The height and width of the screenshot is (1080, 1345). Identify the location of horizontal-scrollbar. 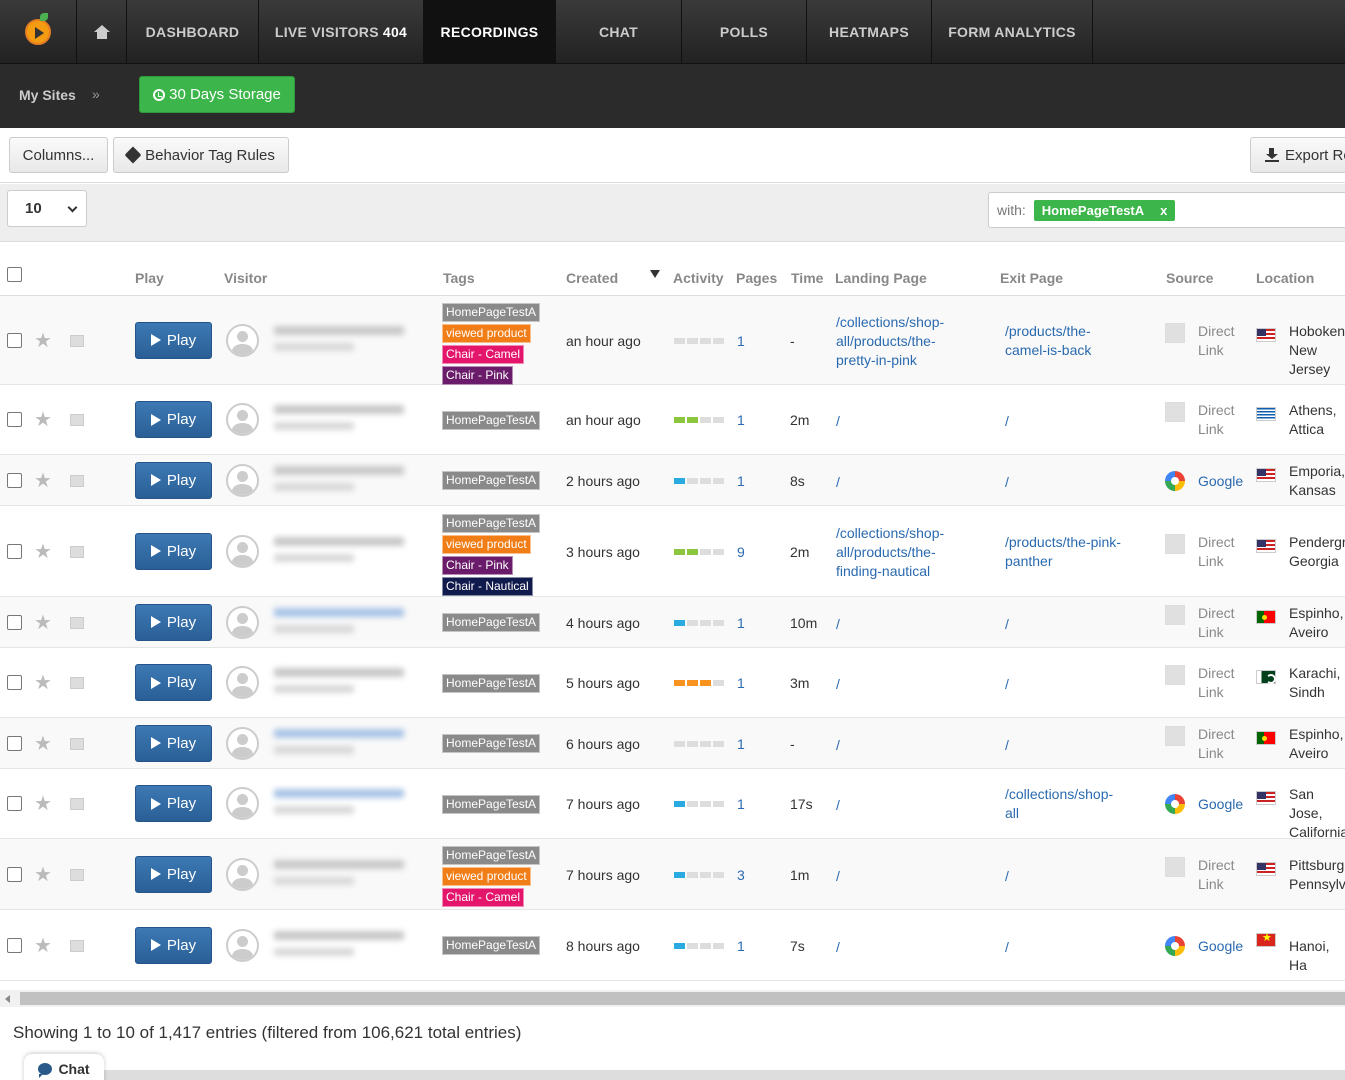
(672, 998).